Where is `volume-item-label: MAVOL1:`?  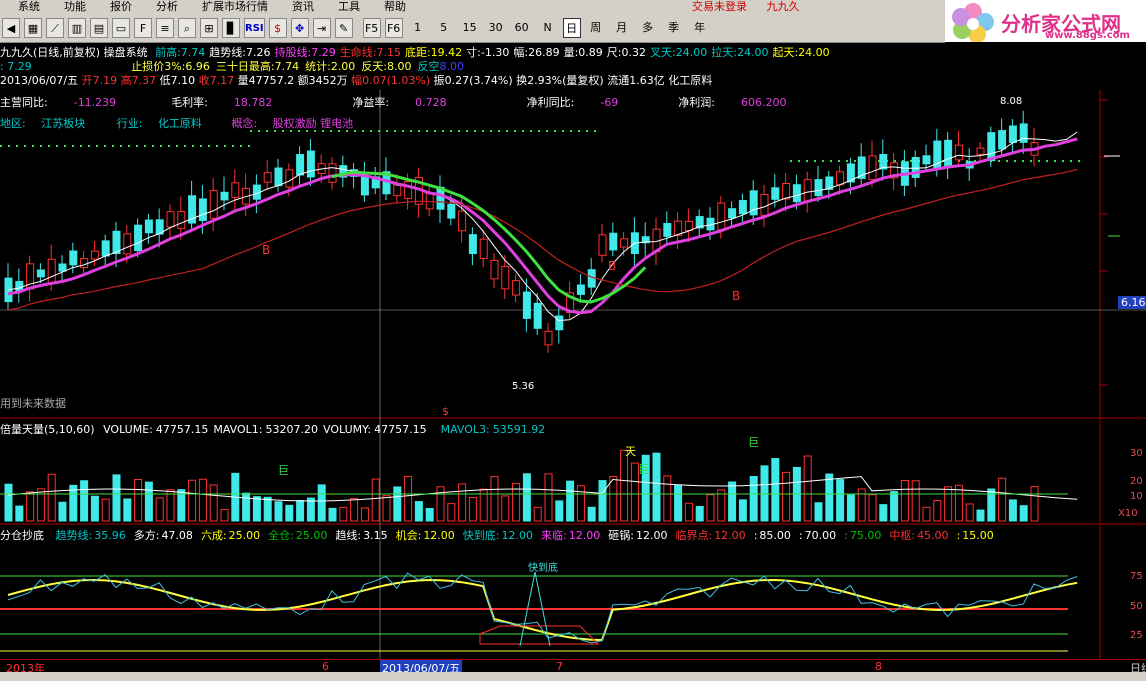
volume-item-label: MAVOL1: is located at coordinates (238, 429).